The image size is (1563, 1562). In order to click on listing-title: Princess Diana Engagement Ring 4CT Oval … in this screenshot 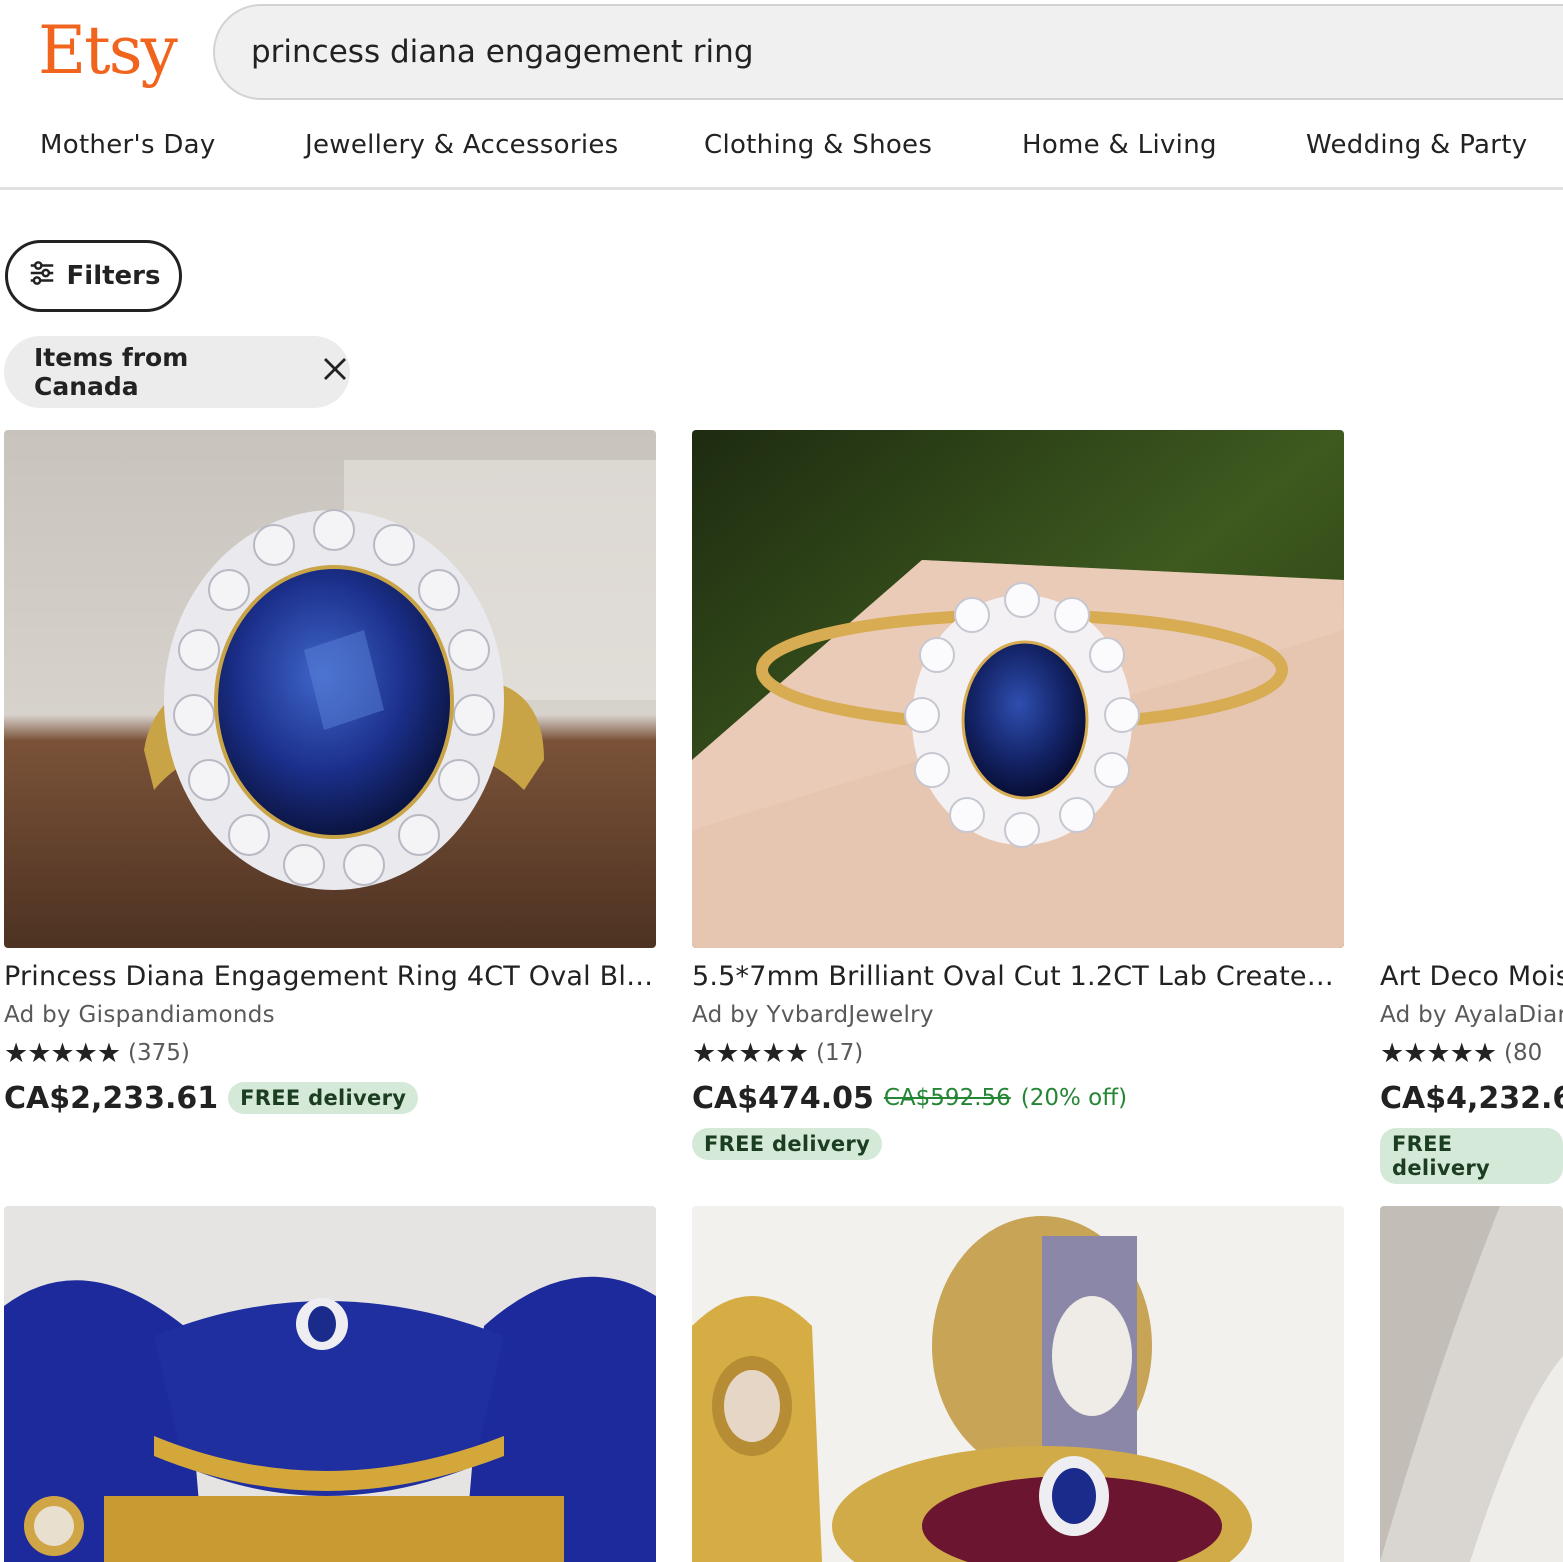, I will do `click(330, 977)`.